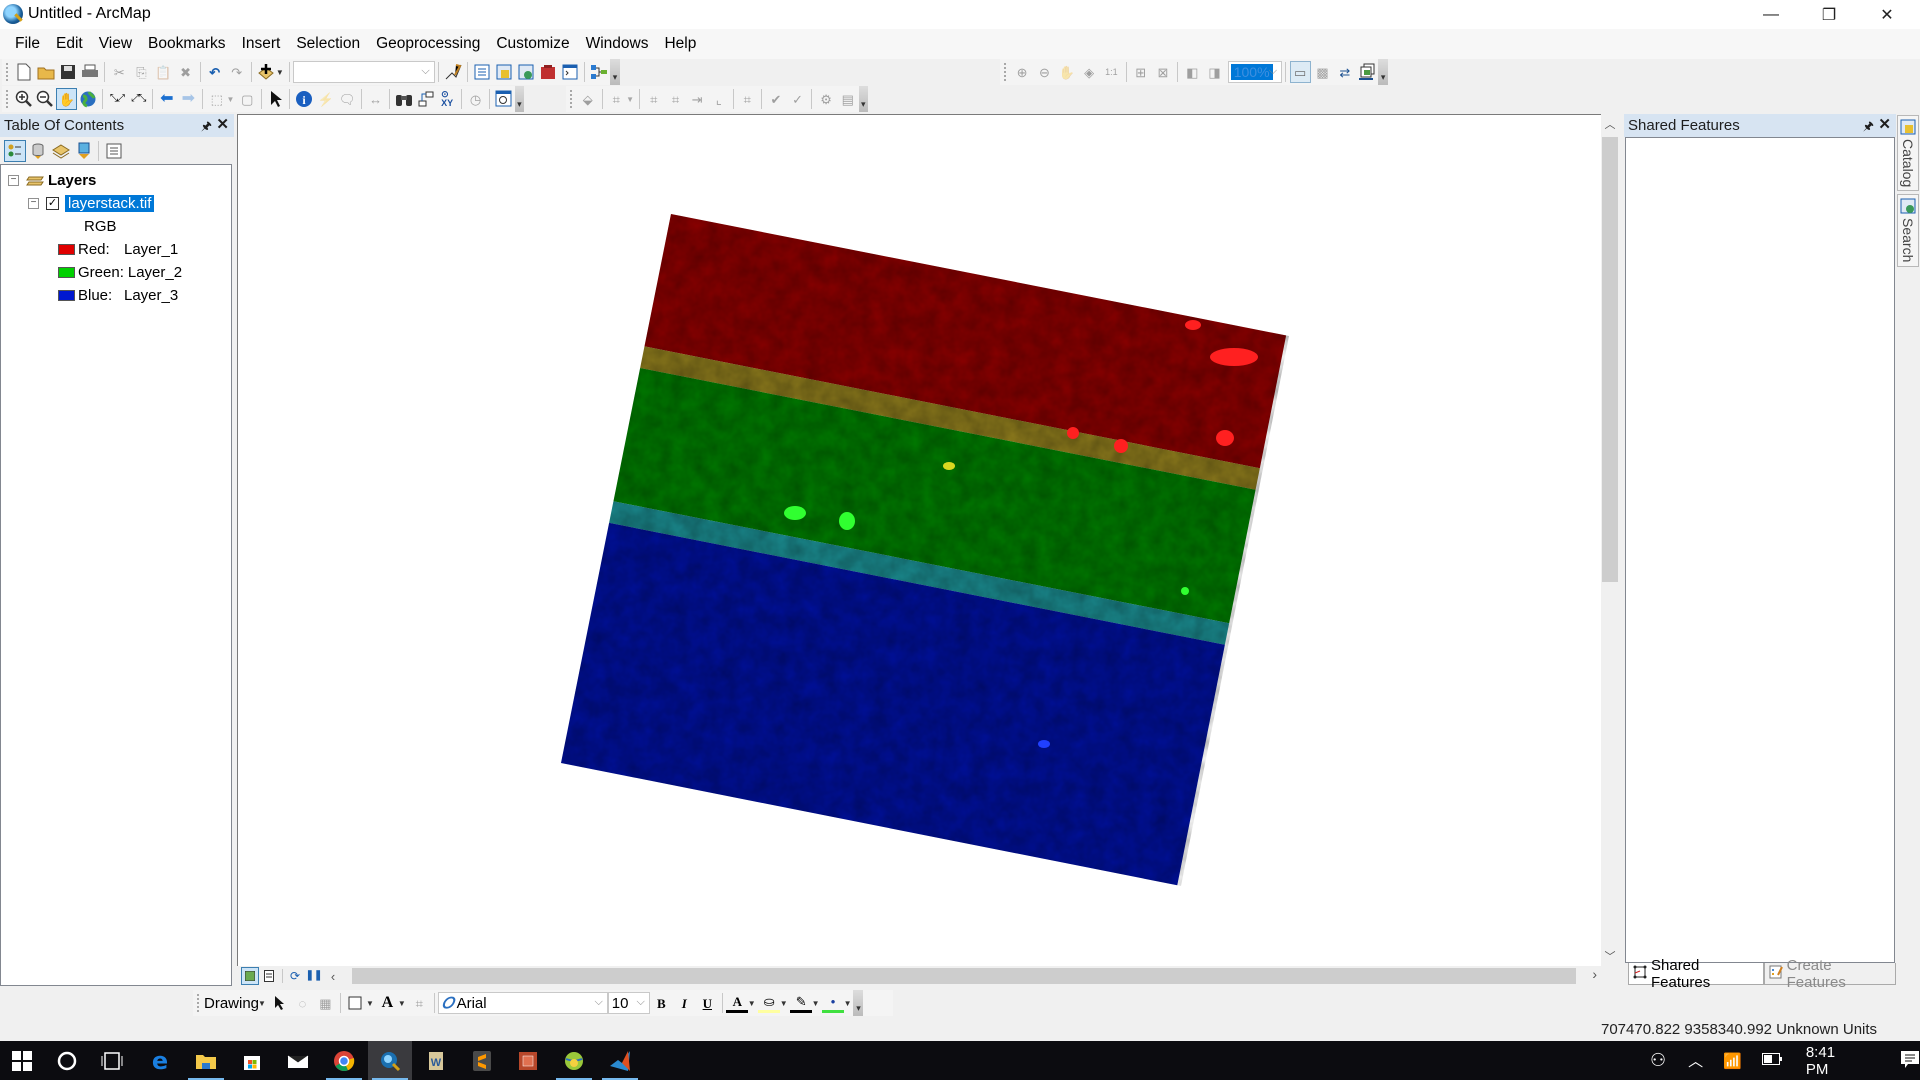  I want to click on layout-zoom-out-icon: ⊖, so click(1044, 72).